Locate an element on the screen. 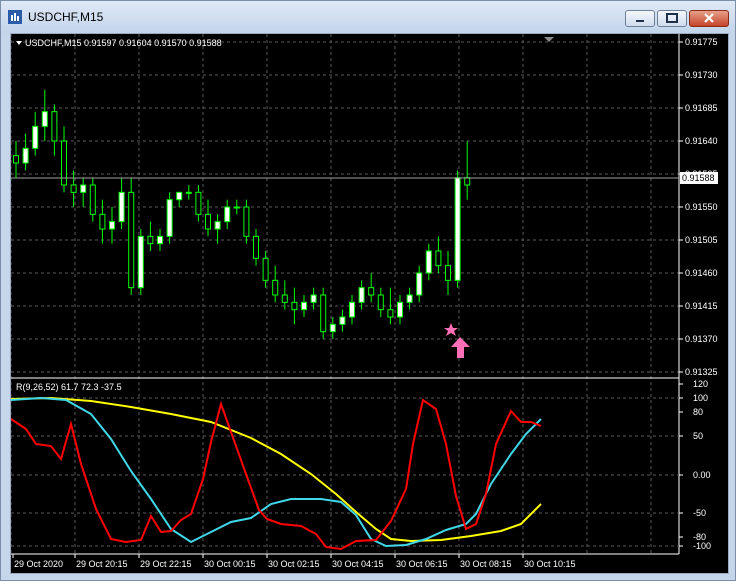  close-icon is located at coordinates (709, 18).